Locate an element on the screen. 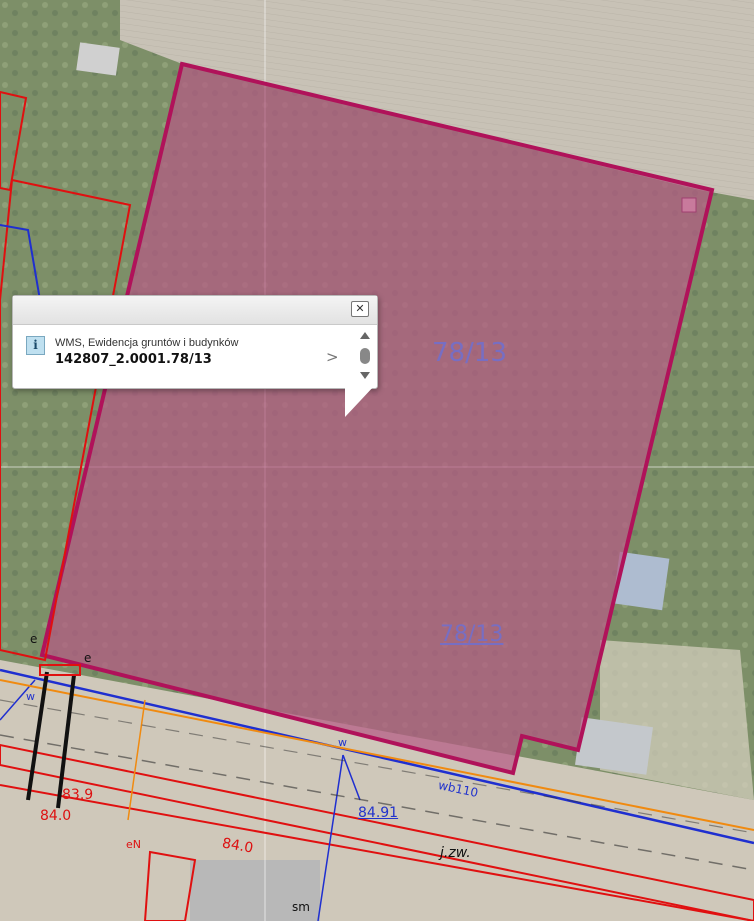  elevation-label: 84.91 is located at coordinates (378, 813).